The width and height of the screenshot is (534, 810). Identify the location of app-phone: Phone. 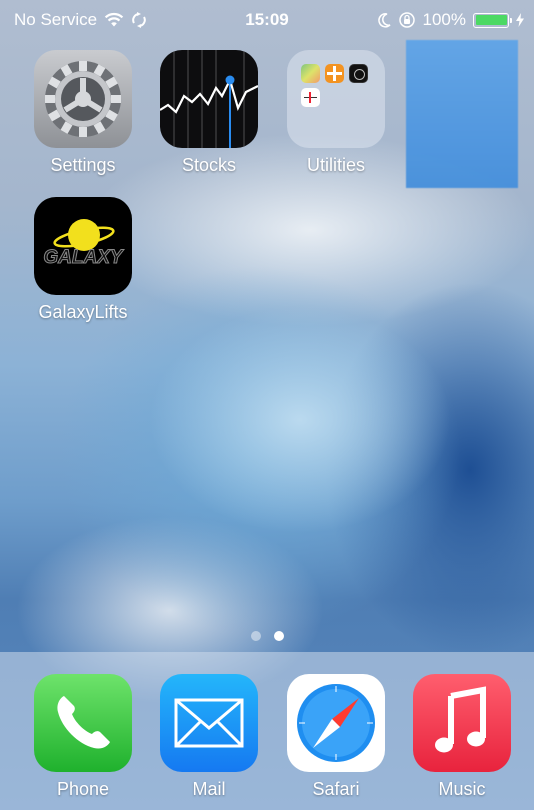
(83, 737).